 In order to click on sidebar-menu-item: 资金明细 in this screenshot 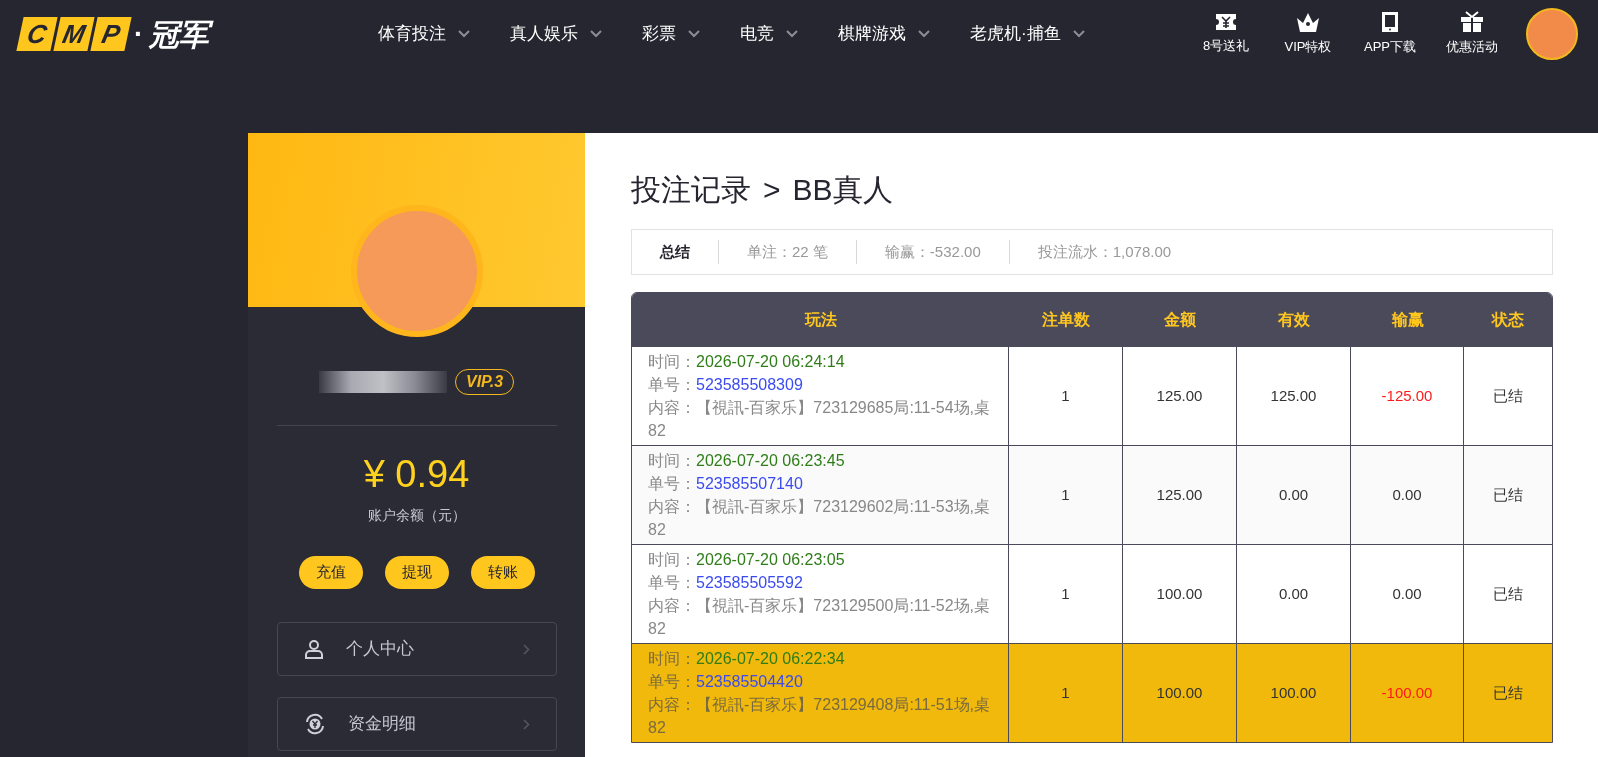, I will do `click(416, 724)`.